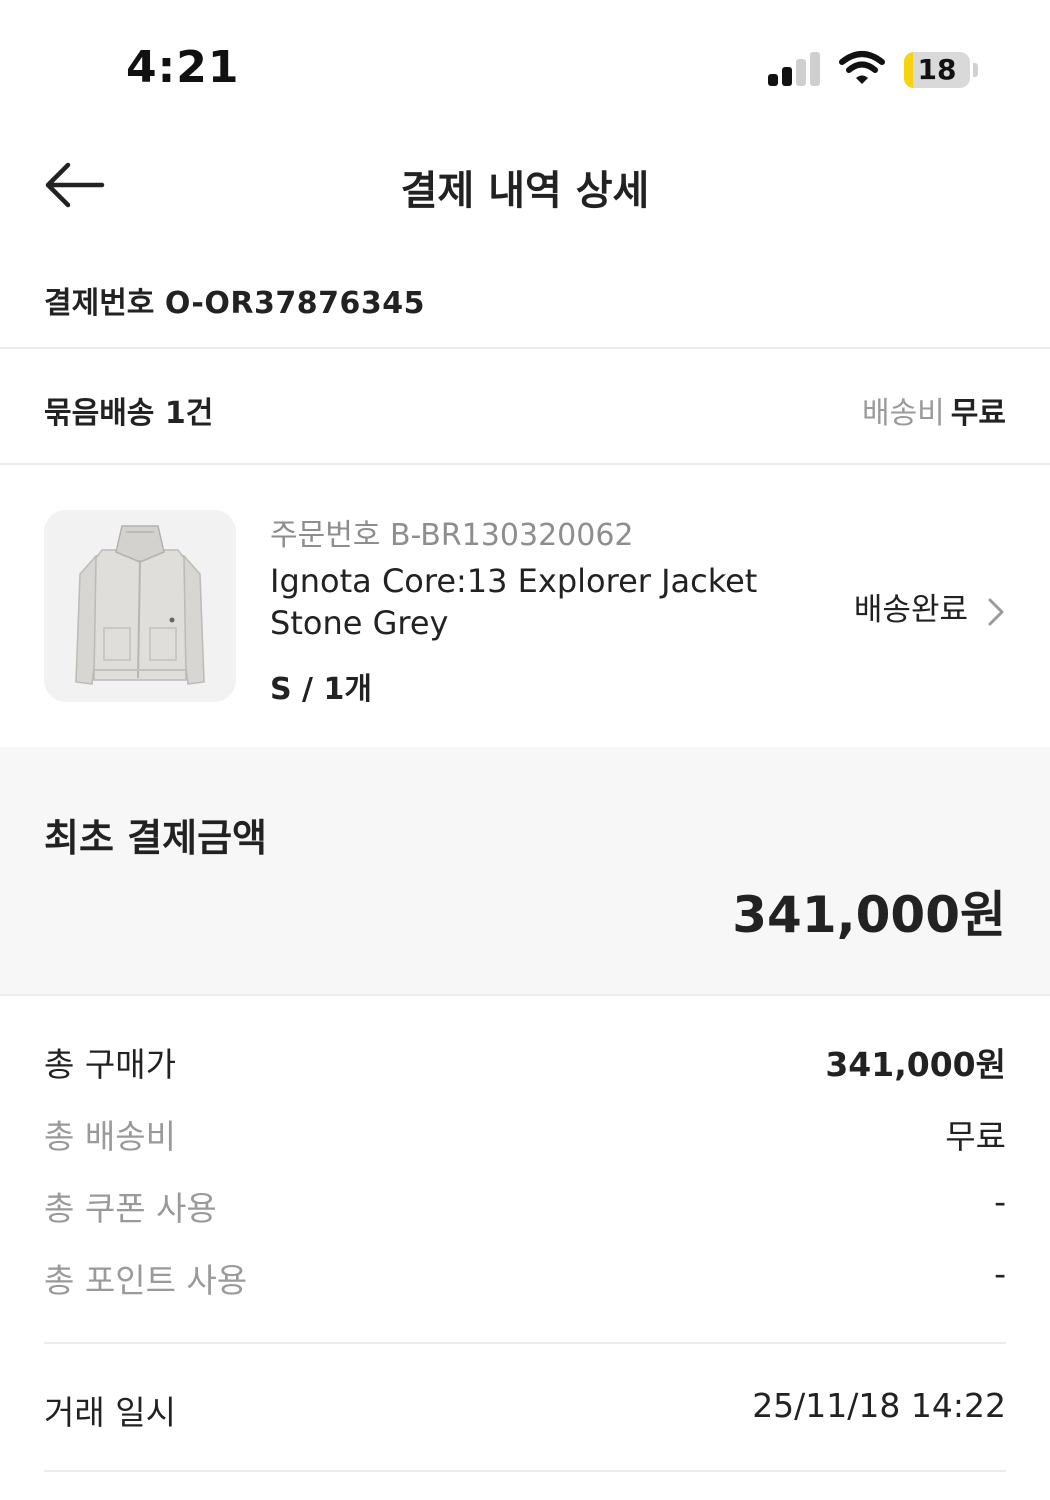 Image resolution: width=1050 pixels, height=1500 pixels. I want to click on bundle-shipping-row: 묶음배송 1건 배송비 무료, so click(525, 407).